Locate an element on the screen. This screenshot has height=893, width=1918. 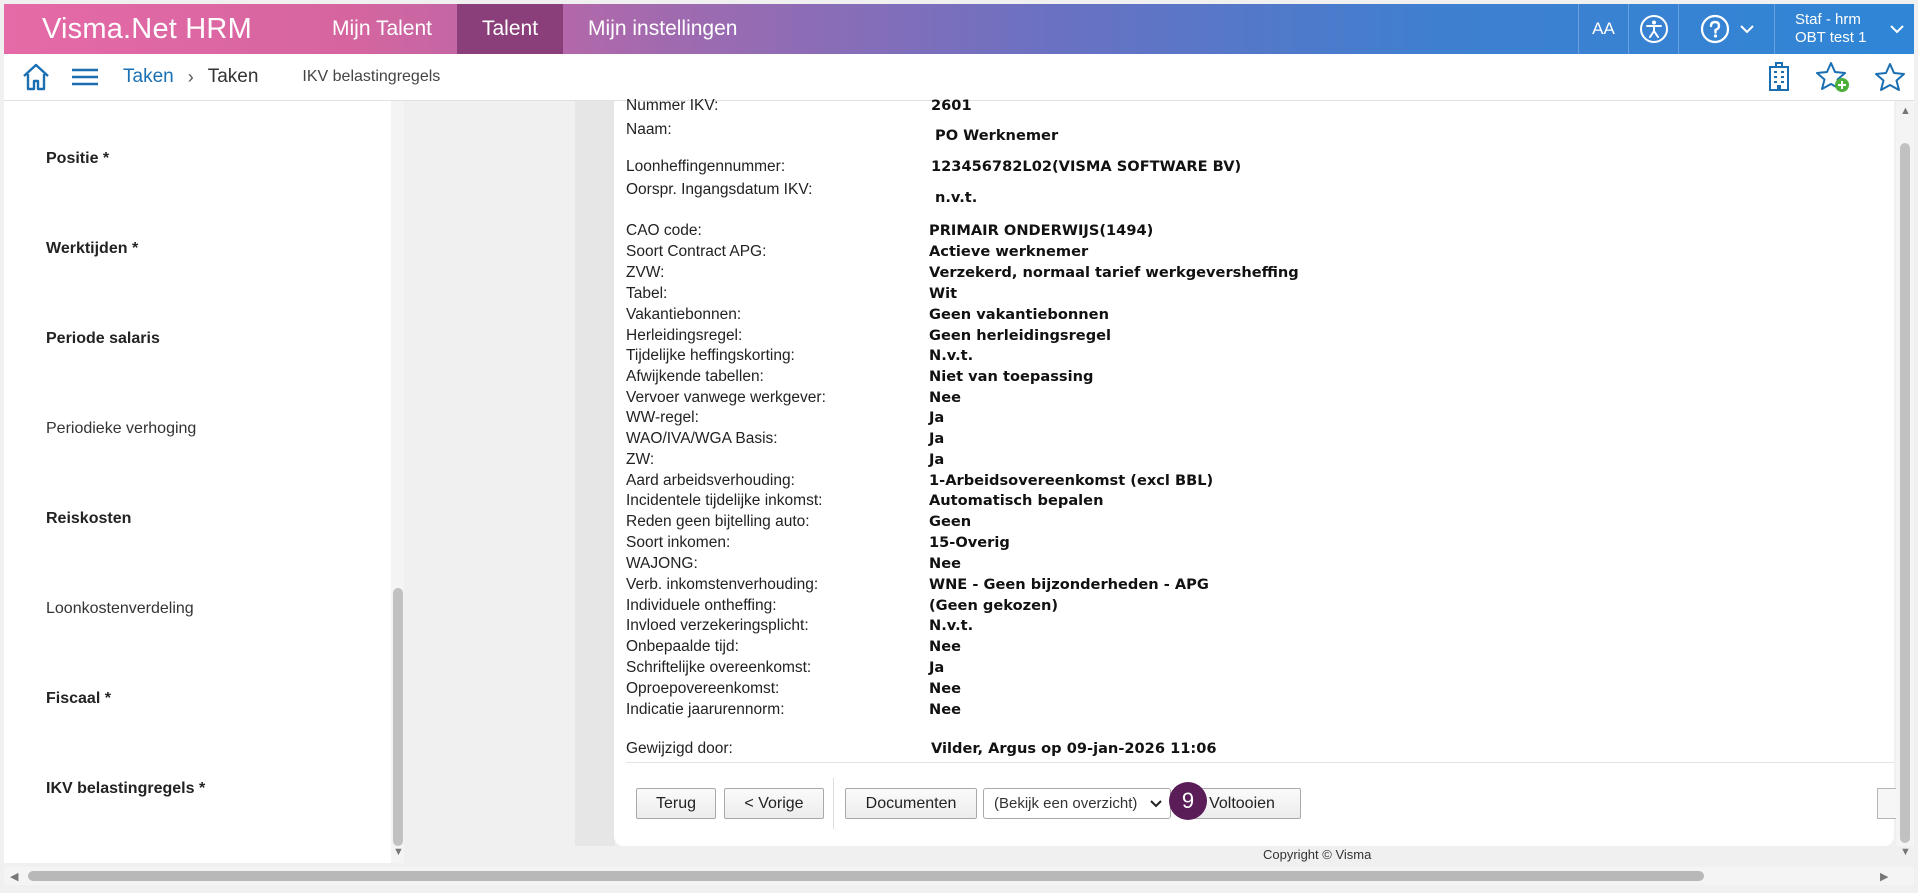
detail-label: WW-regel: is located at coordinates (662, 417).